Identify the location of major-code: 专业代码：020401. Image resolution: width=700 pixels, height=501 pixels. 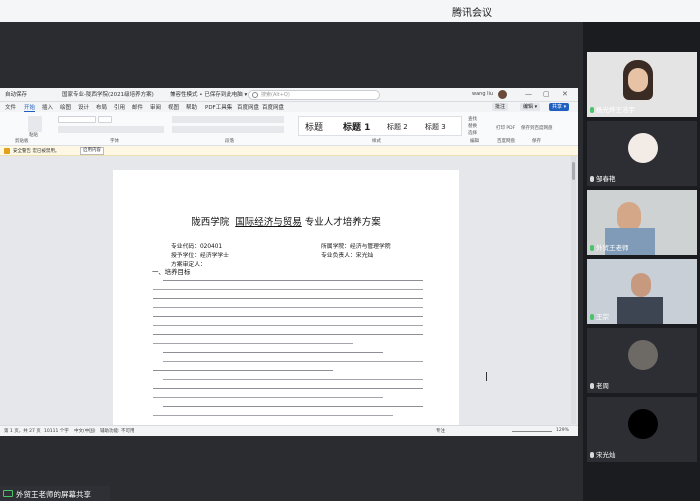
(197, 247).